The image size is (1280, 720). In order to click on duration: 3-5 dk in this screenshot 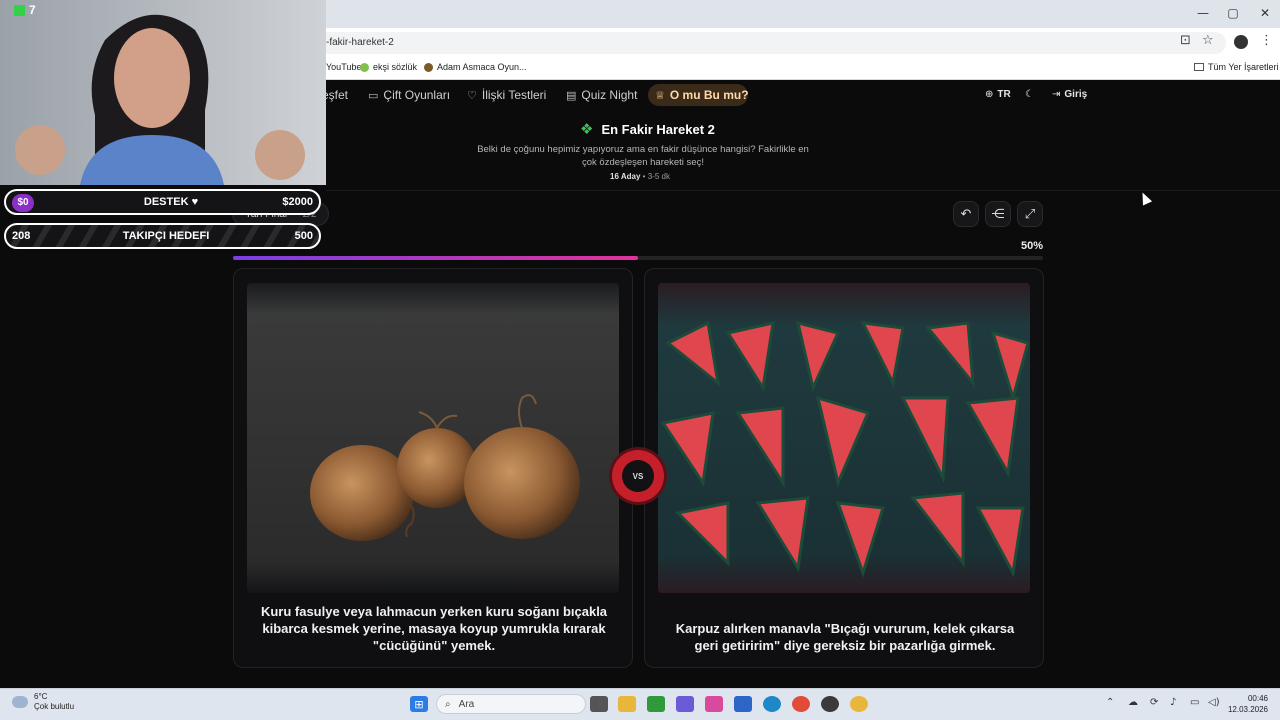, I will do `click(658, 176)`.